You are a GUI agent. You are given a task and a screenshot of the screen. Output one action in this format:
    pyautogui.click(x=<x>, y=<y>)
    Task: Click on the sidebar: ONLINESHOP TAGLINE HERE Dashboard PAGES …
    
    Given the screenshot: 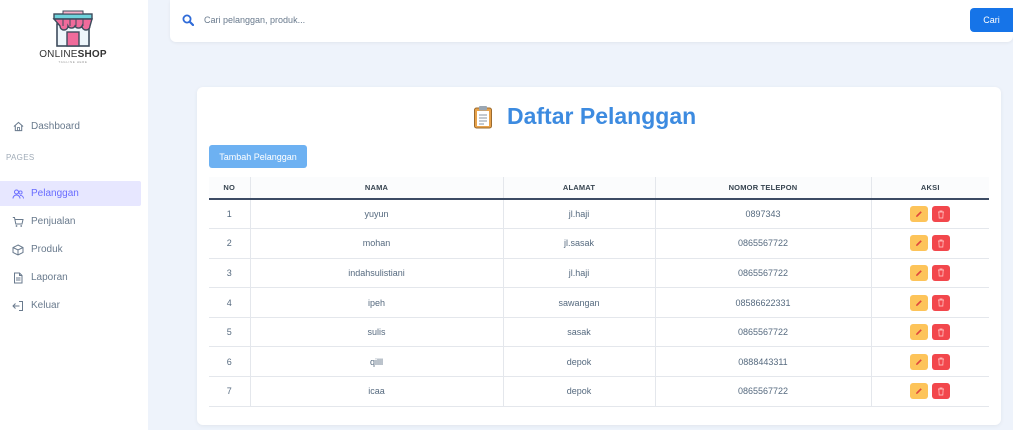 What is the action you would take?
    pyautogui.click(x=74, y=215)
    